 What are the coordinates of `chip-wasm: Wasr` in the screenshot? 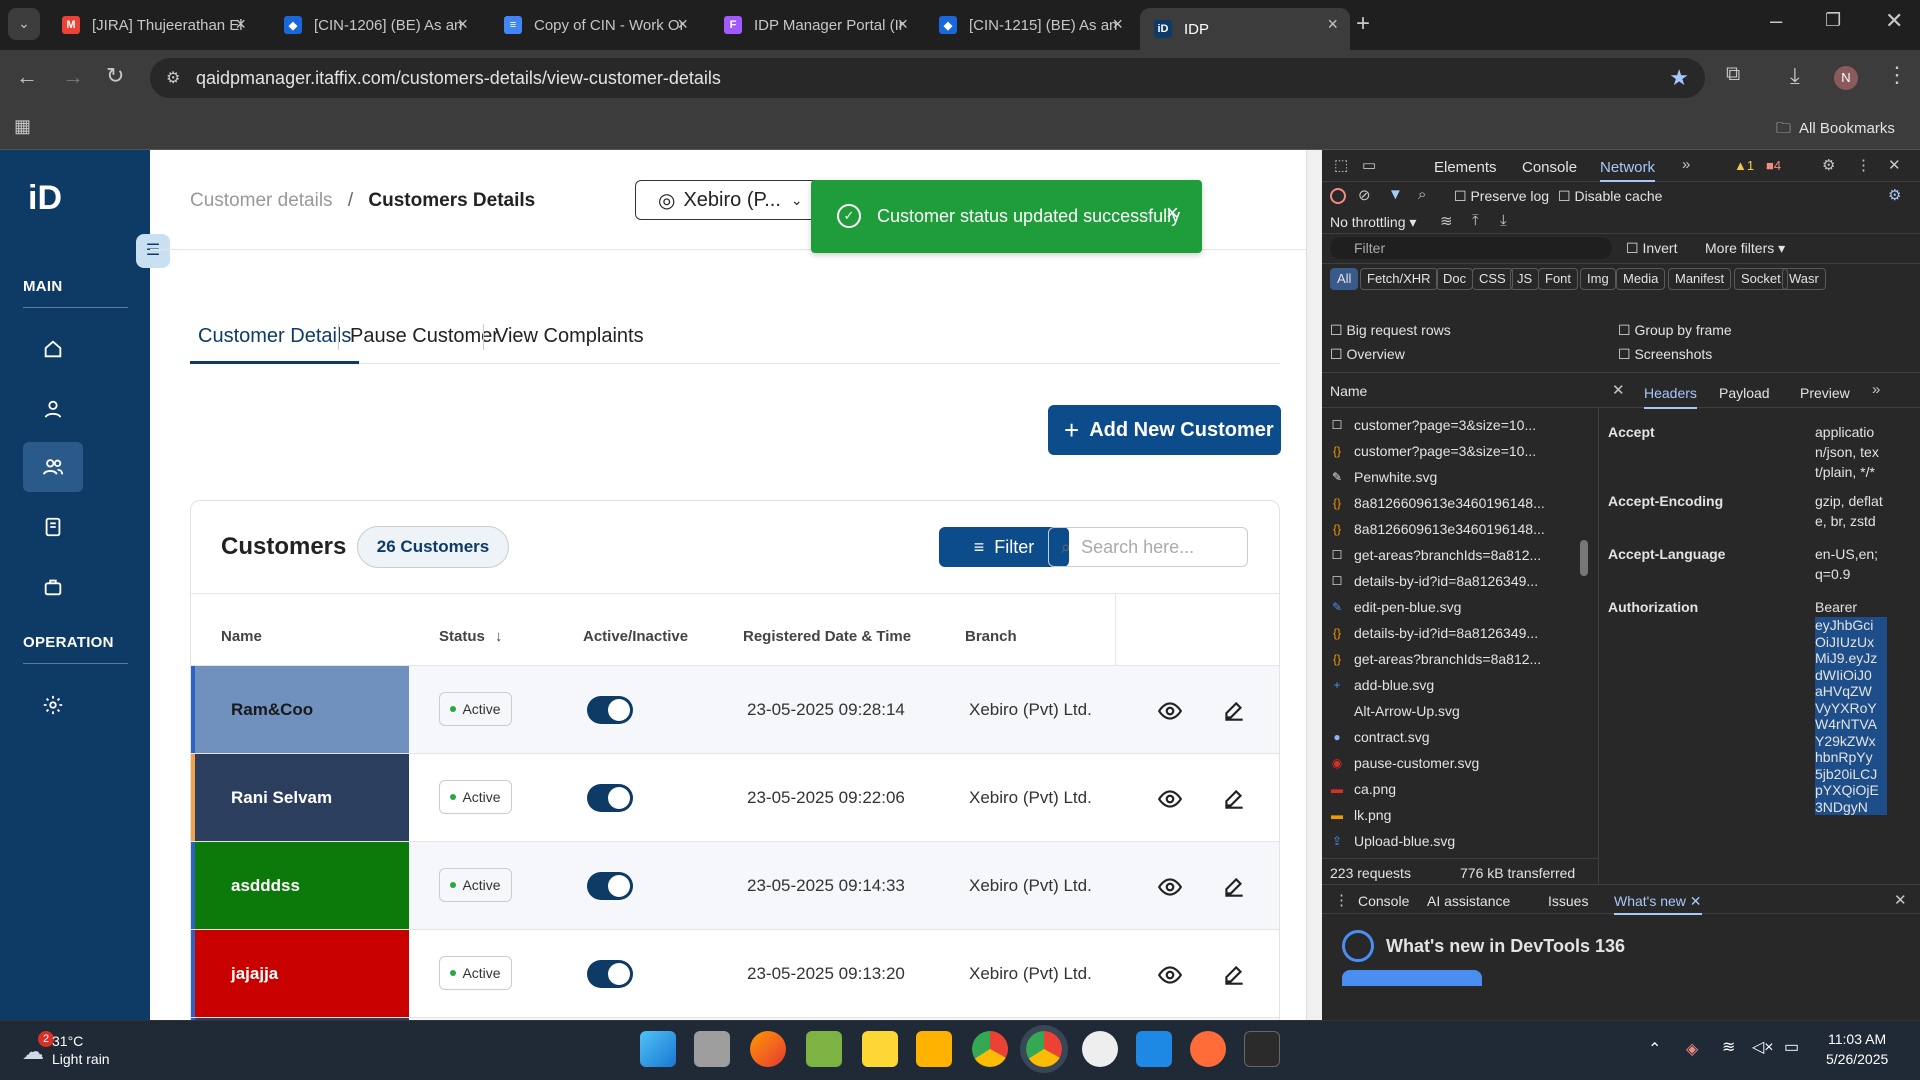 It's located at (1804, 279).